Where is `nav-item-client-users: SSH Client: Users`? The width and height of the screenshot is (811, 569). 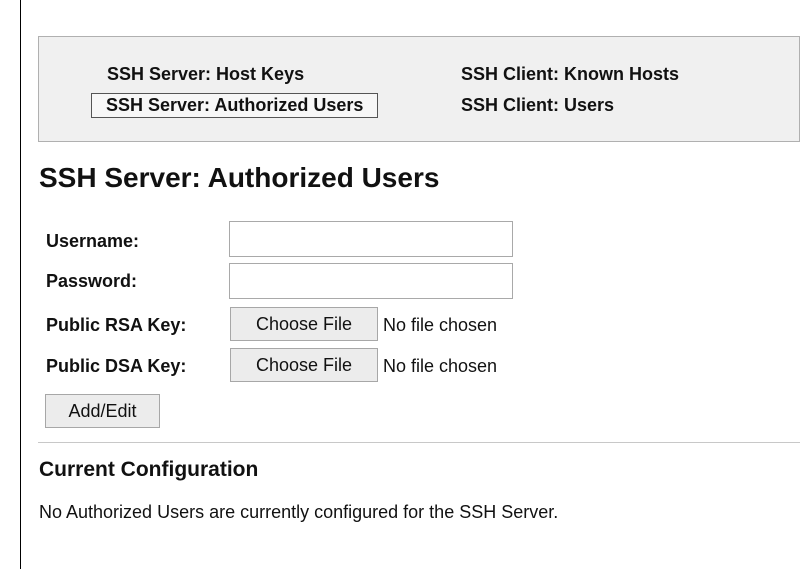 nav-item-client-users: SSH Client: Users is located at coordinates (537, 105).